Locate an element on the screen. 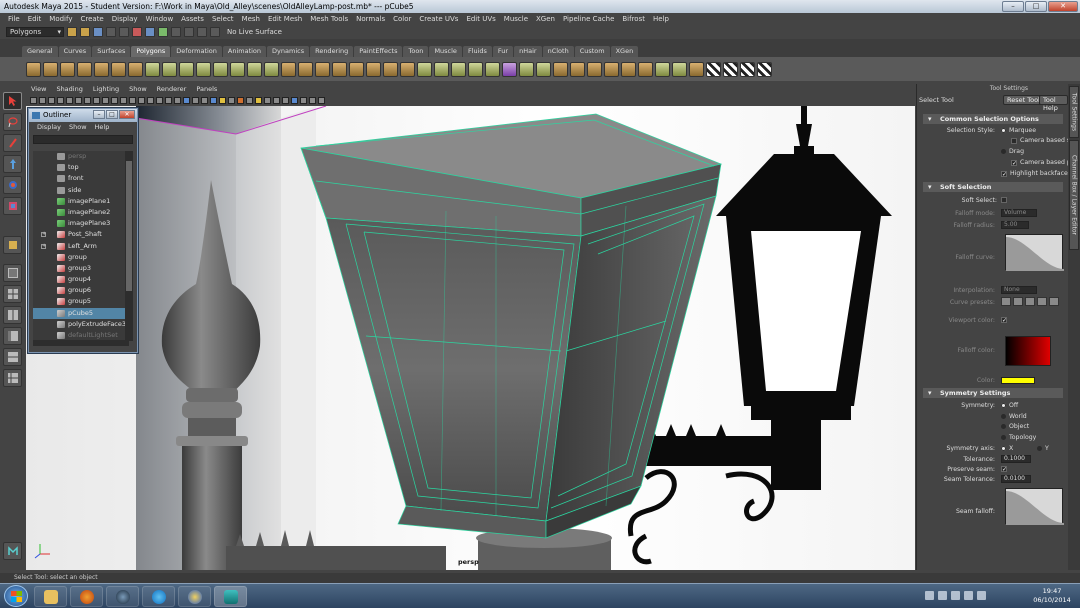  shelf-tool-14-icon is located at coordinates (254, 69).